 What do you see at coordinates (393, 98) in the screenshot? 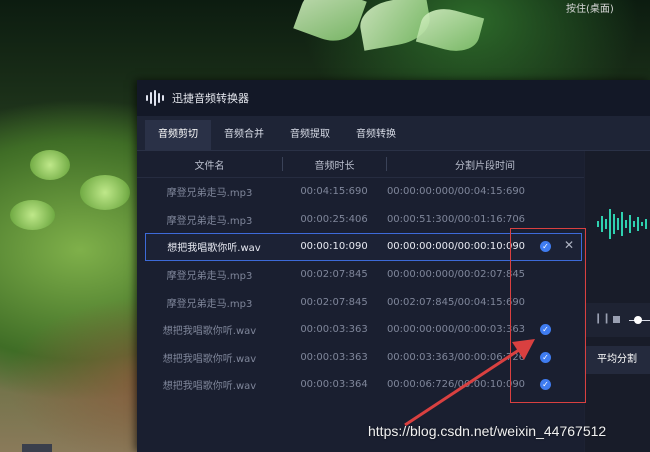
I see `title-bar: 迅捷音频转换器` at bounding box center [393, 98].